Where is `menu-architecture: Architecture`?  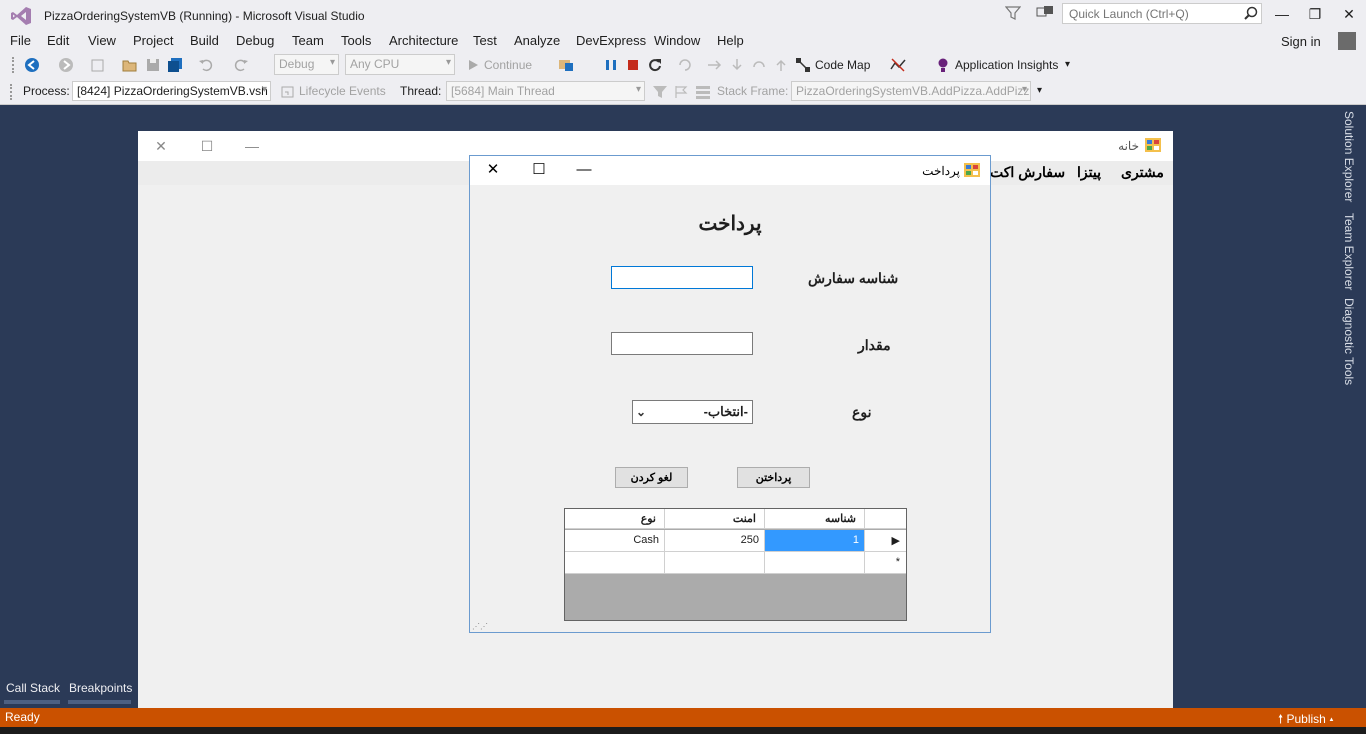
menu-architecture: Architecture is located at coordinates (423, 40).